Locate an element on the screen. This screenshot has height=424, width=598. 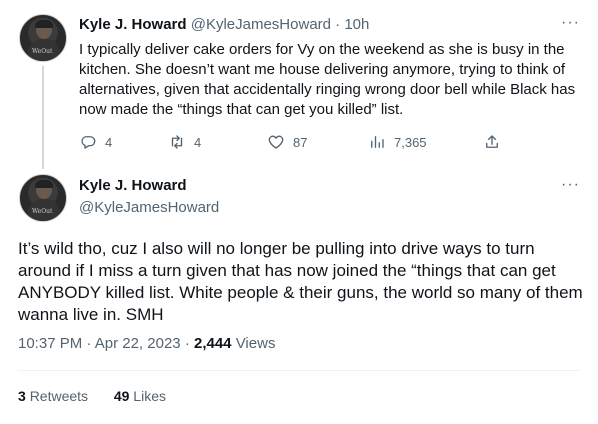
analytics-icon is located at coordinates (377, 142).